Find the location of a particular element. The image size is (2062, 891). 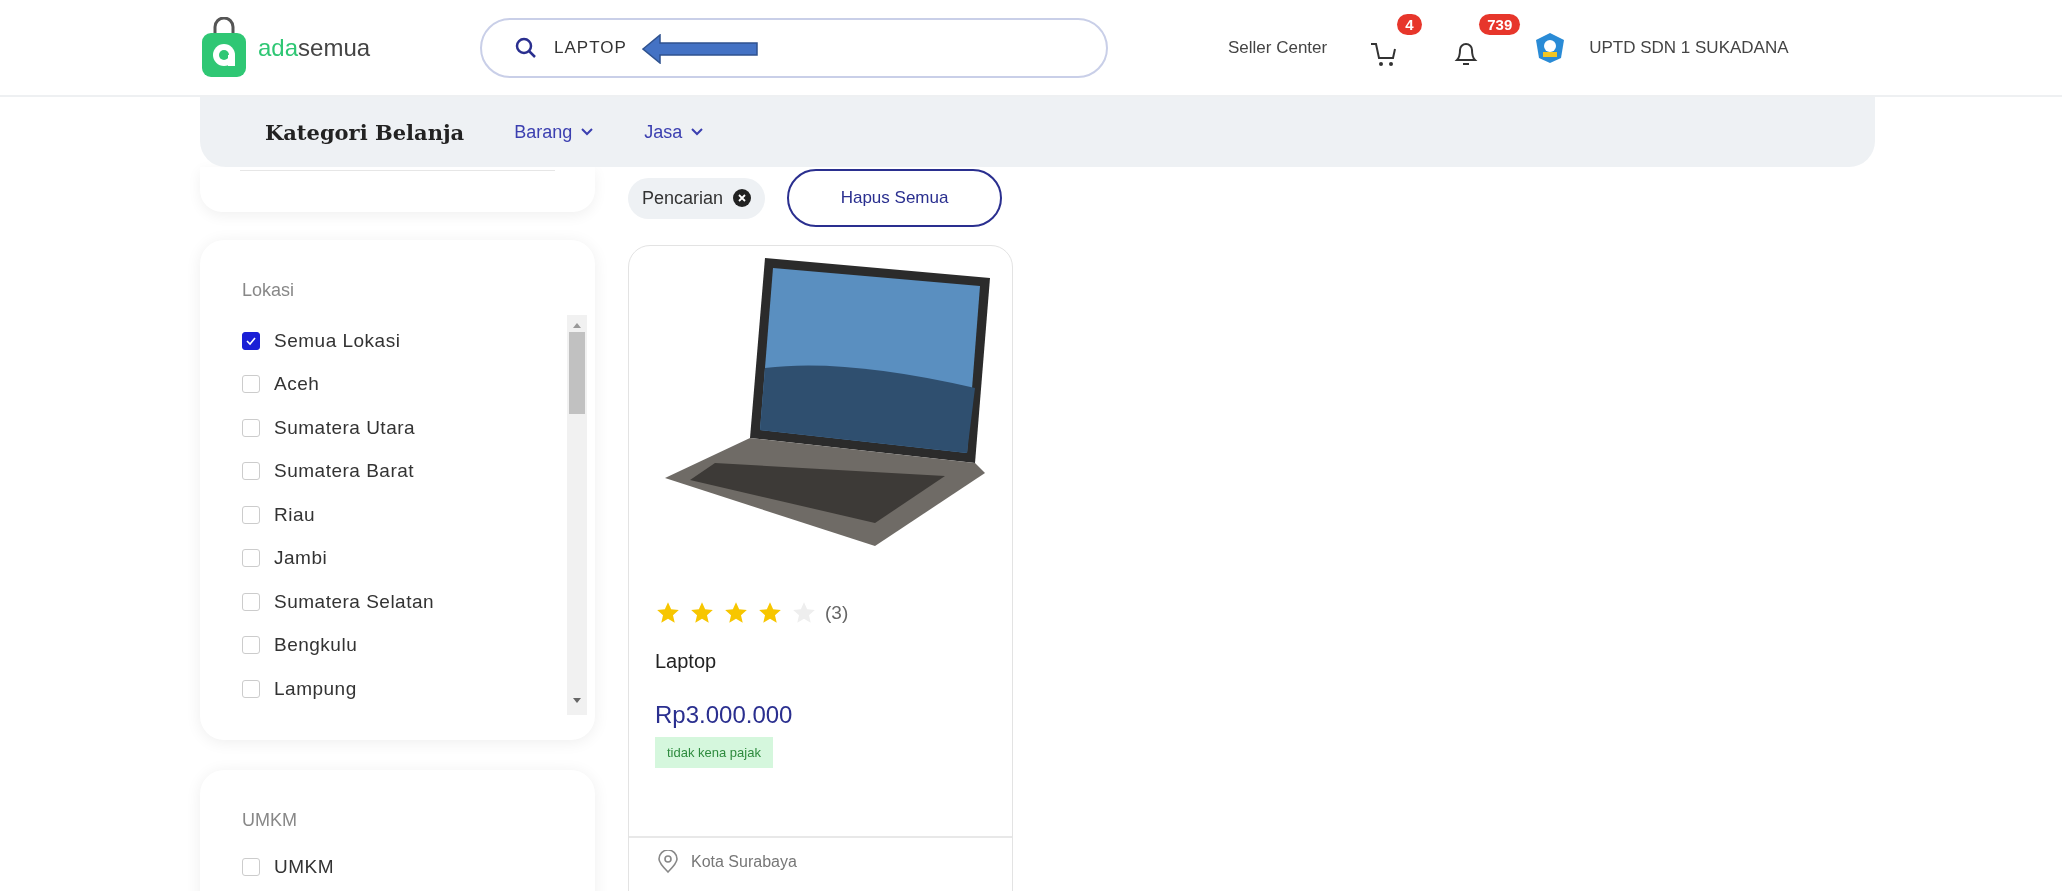

shopping-bag-icon is located at coordinates (224, 47).